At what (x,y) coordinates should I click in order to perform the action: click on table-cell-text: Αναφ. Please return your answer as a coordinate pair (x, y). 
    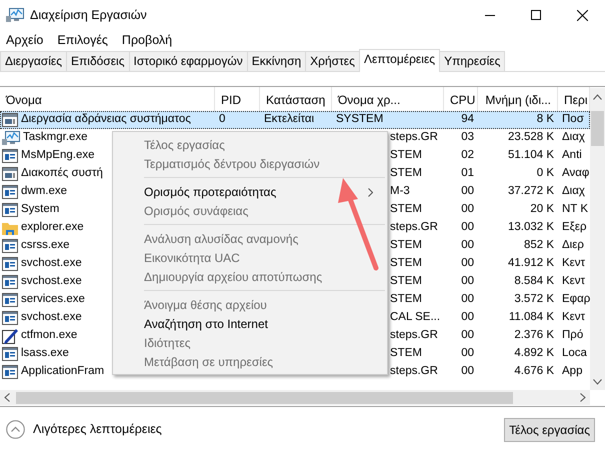
    Looking at the image, I should click on (575, 174).